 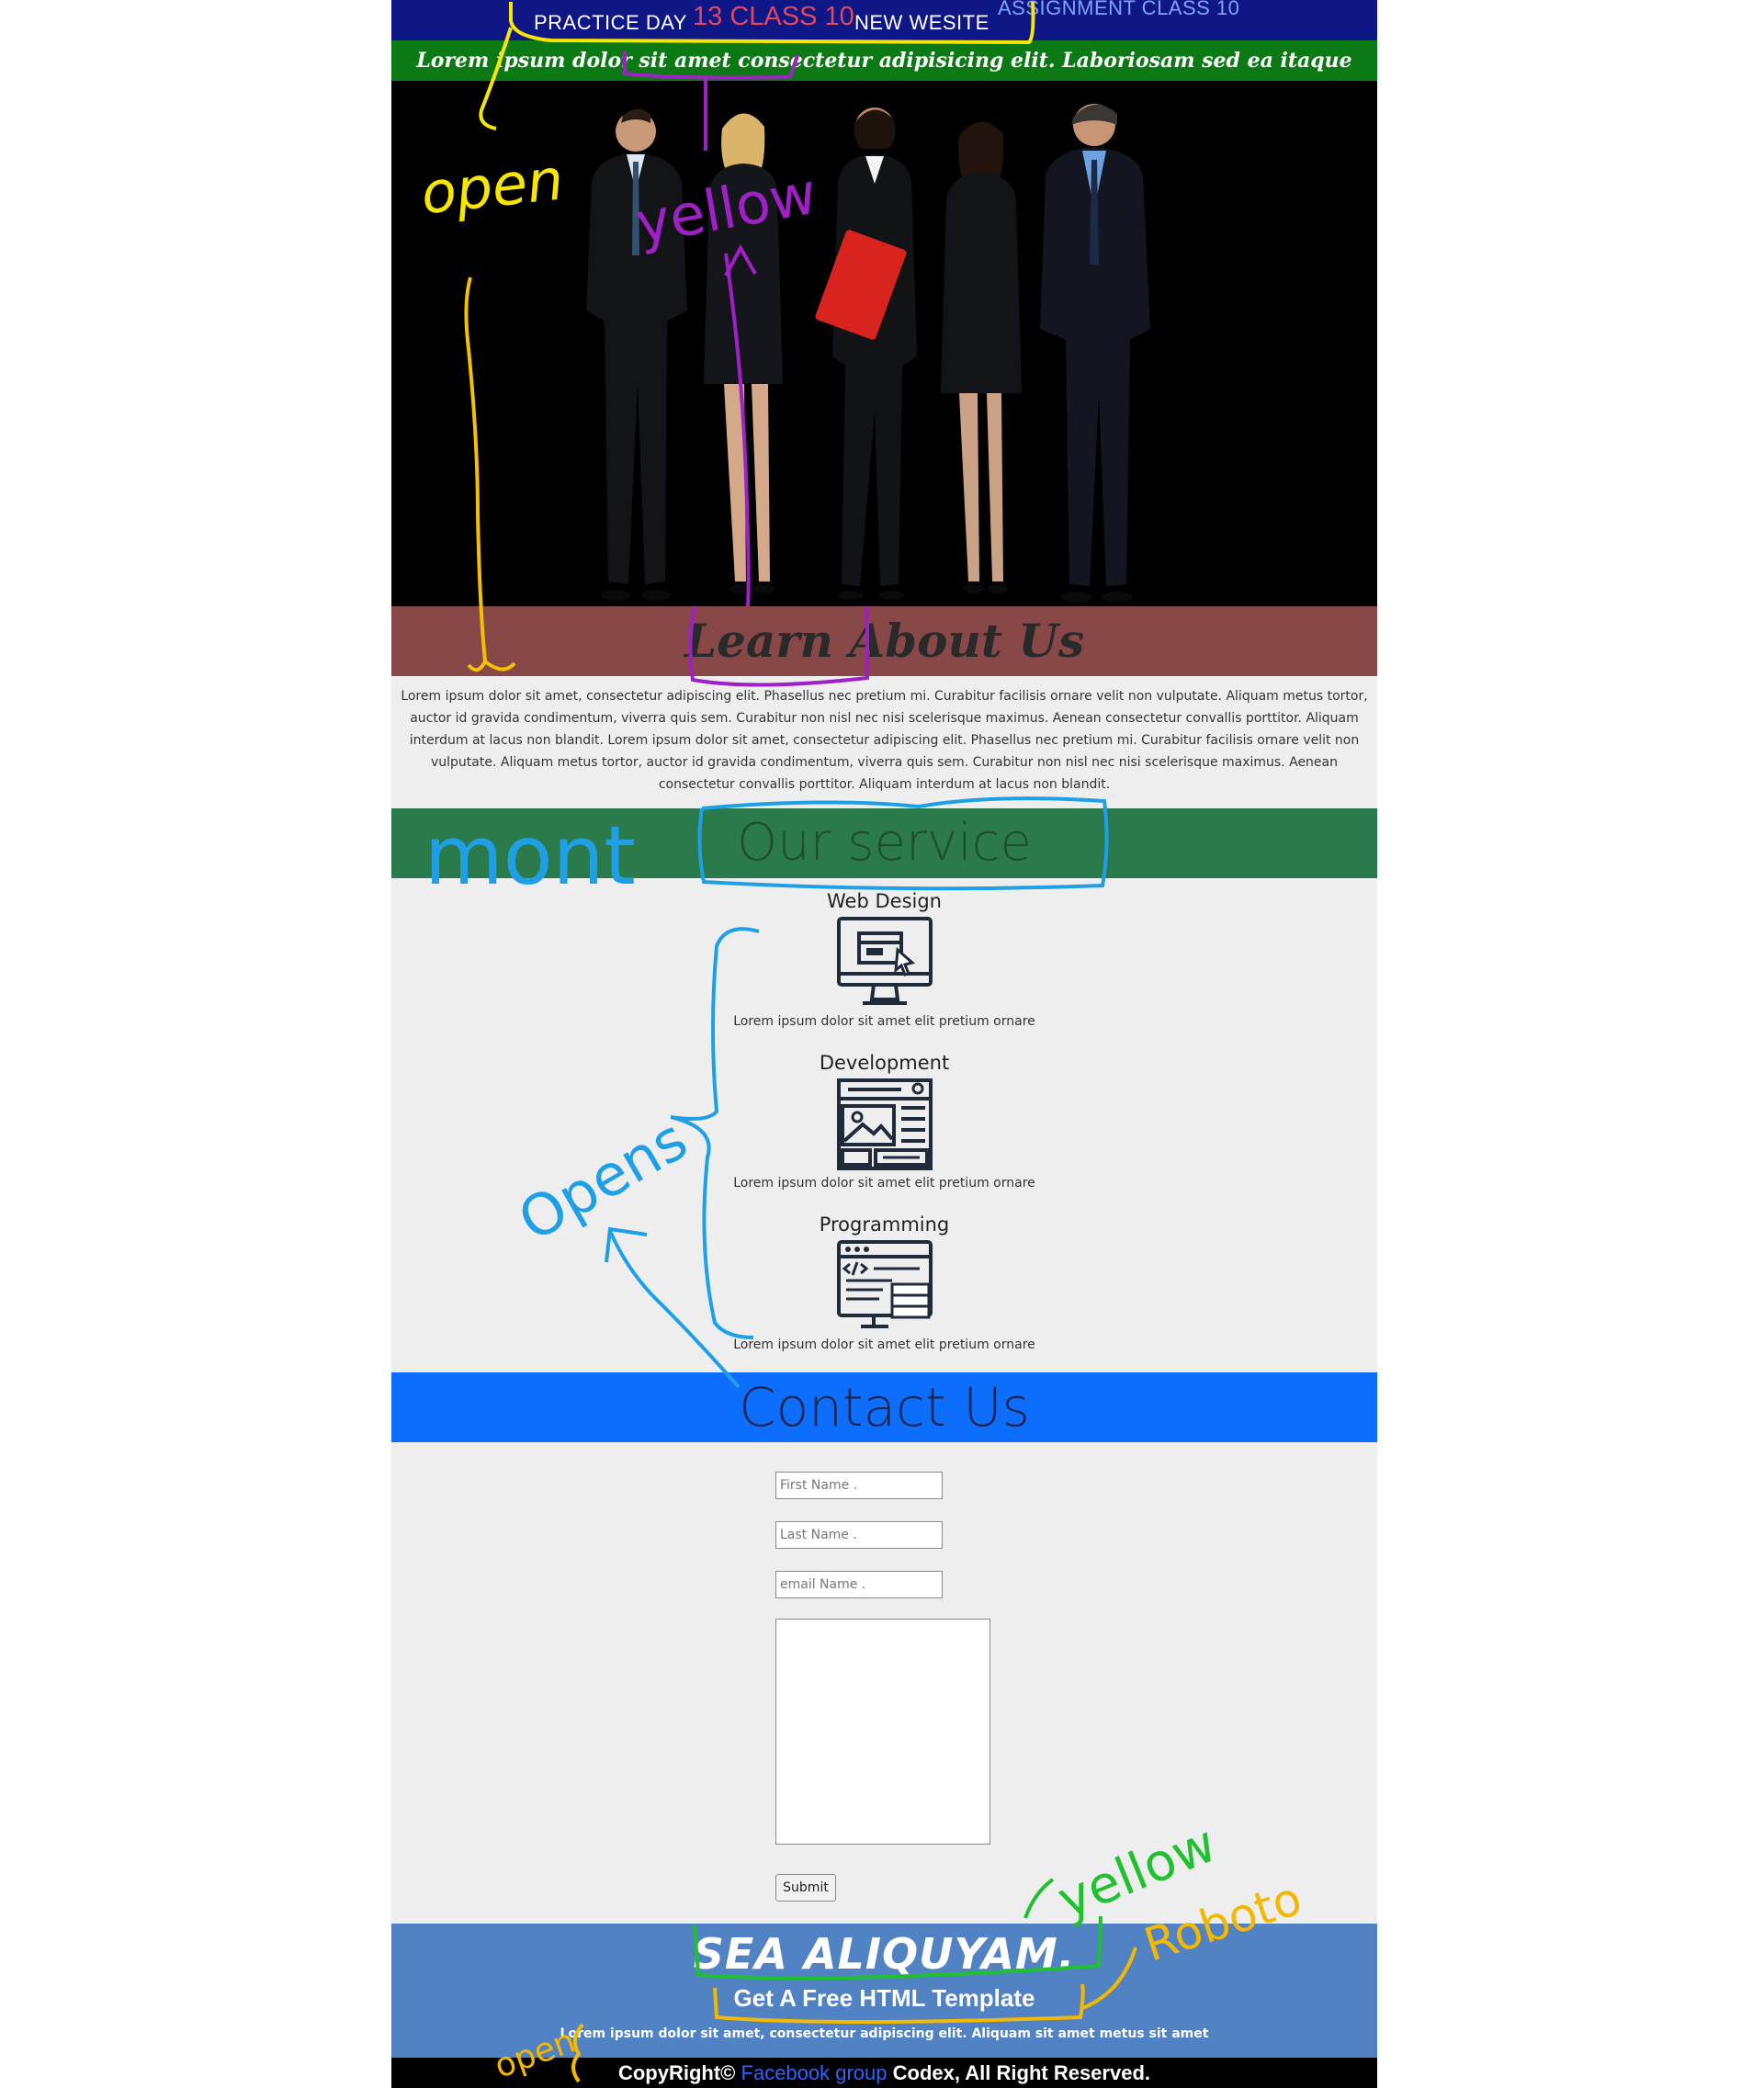 I want to click on last-name-input: Last Name ., so click(x=859, y=1535).